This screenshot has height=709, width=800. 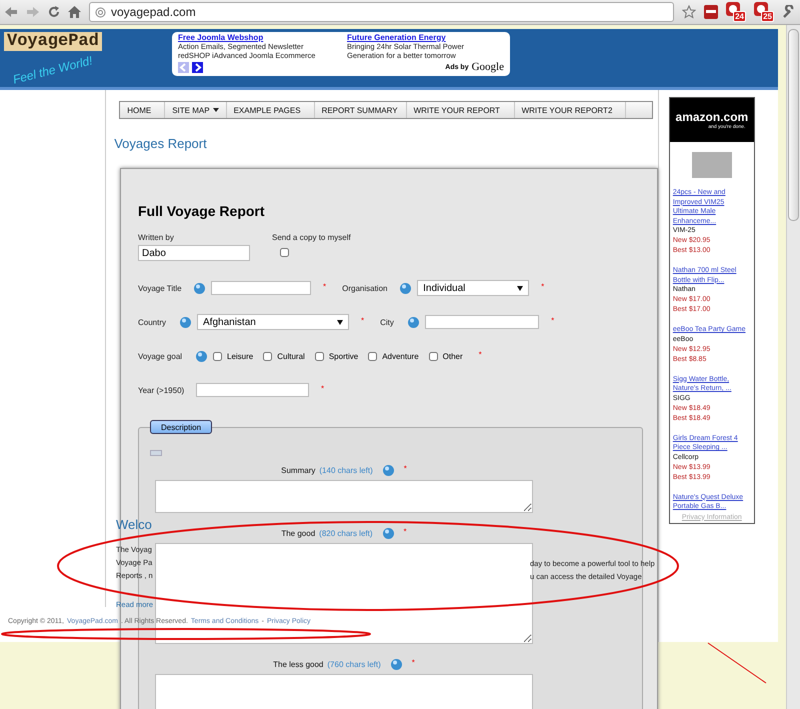 What do you see at coordinates (346, 470) in the screenshot?
I see `char-counter: (140 chars left)` at bounding box center [346, 470].